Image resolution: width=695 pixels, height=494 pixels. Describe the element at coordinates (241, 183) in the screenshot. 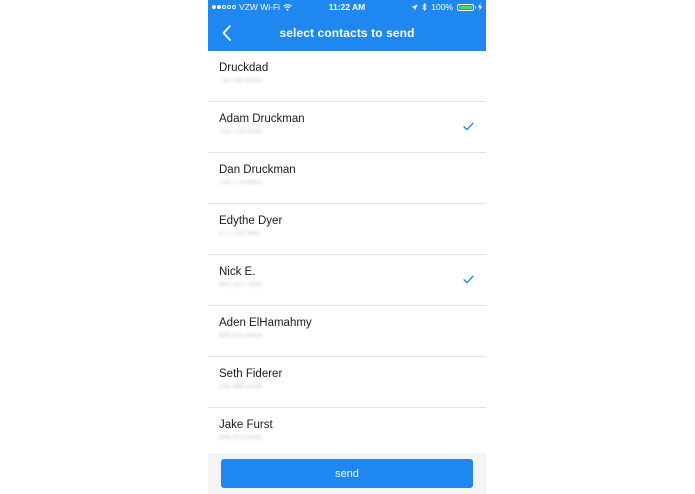

I see `contact-phone: 732-773-8853` at that location.